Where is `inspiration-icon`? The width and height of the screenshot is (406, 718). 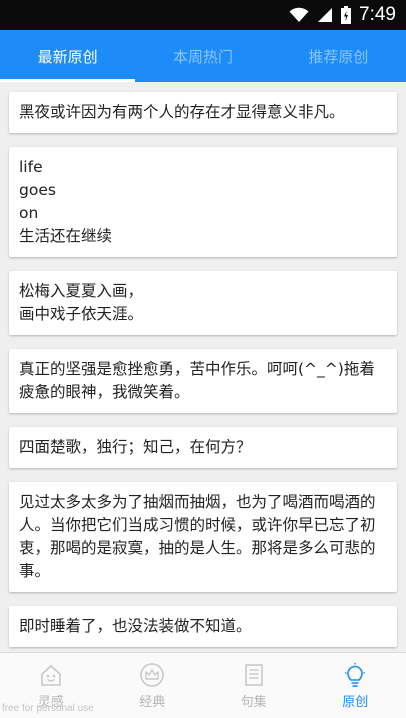
inspiration-icon is located at coordinates (50, 675).